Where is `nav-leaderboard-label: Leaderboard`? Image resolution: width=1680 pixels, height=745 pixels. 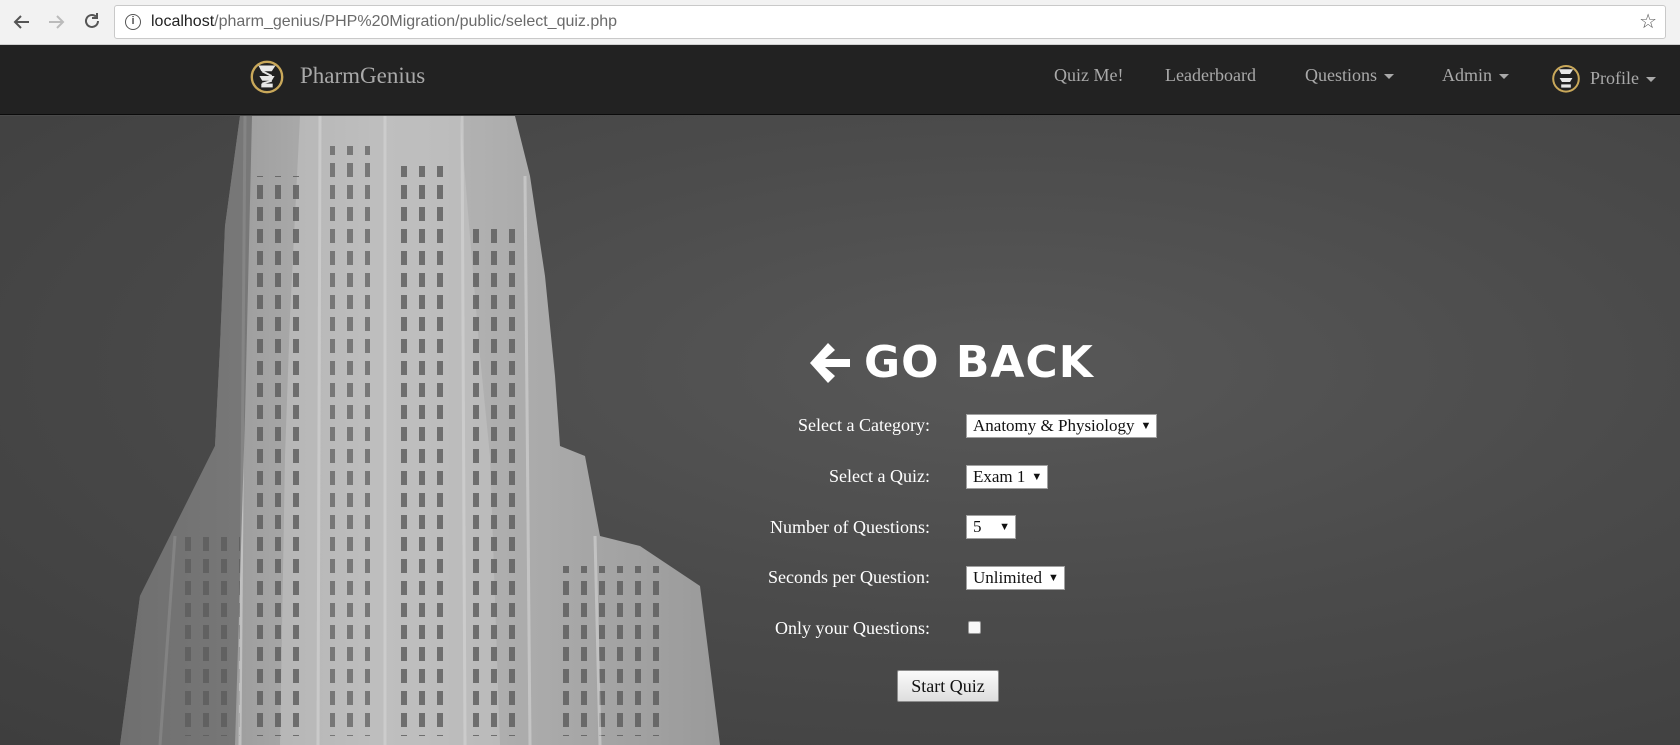
nav-leaderboard-label: Leaderboard is located at coordinates (1210, 75).